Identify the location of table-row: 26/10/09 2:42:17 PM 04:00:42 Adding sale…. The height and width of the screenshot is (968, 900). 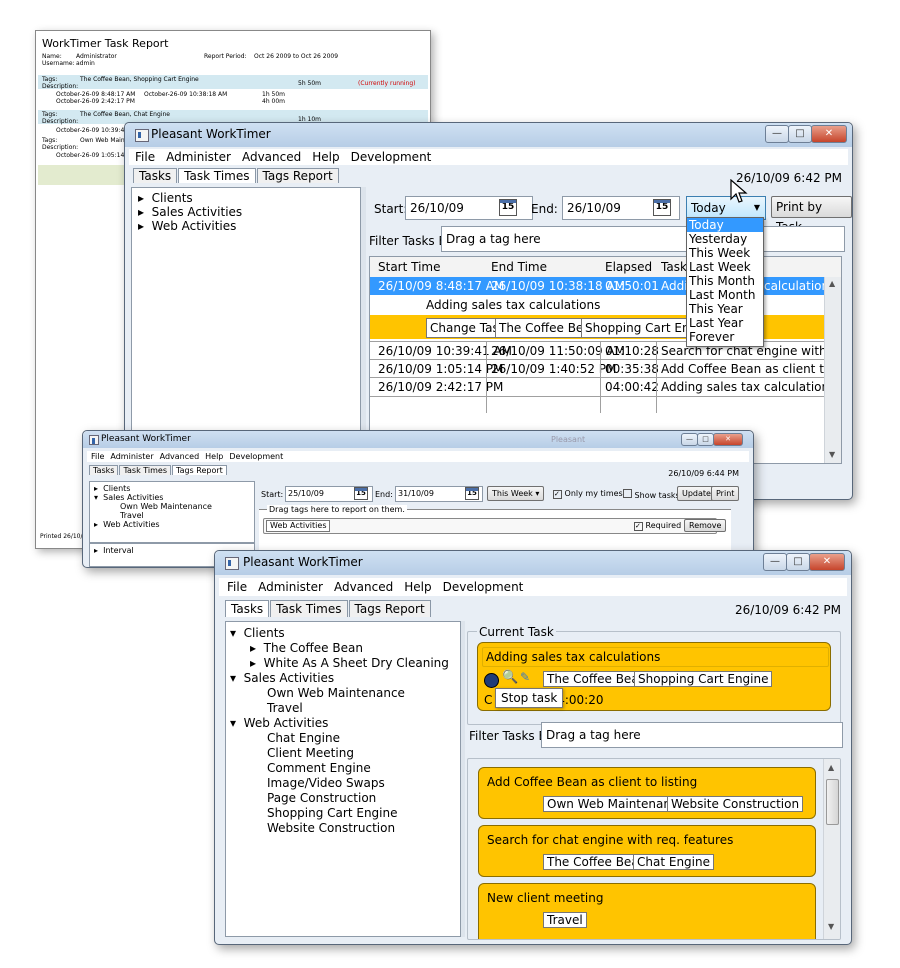
(605, 387).